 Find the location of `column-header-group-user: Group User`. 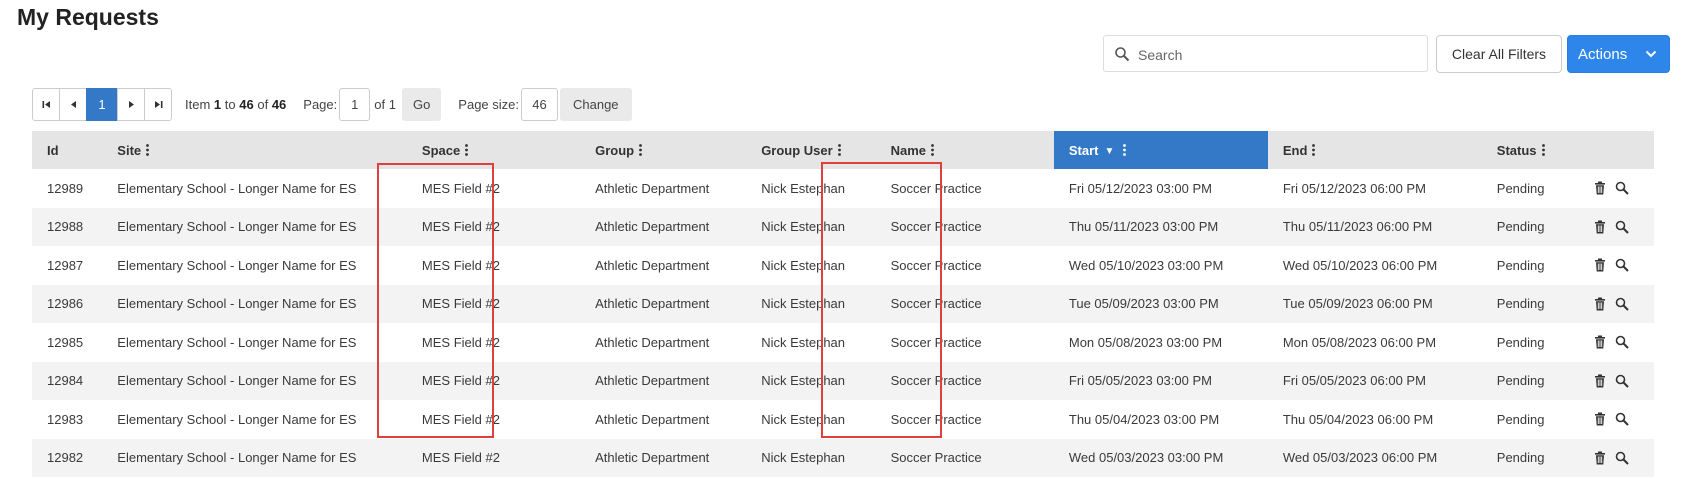

column-header-group-user: Group User is located at coordinates (811, 150).